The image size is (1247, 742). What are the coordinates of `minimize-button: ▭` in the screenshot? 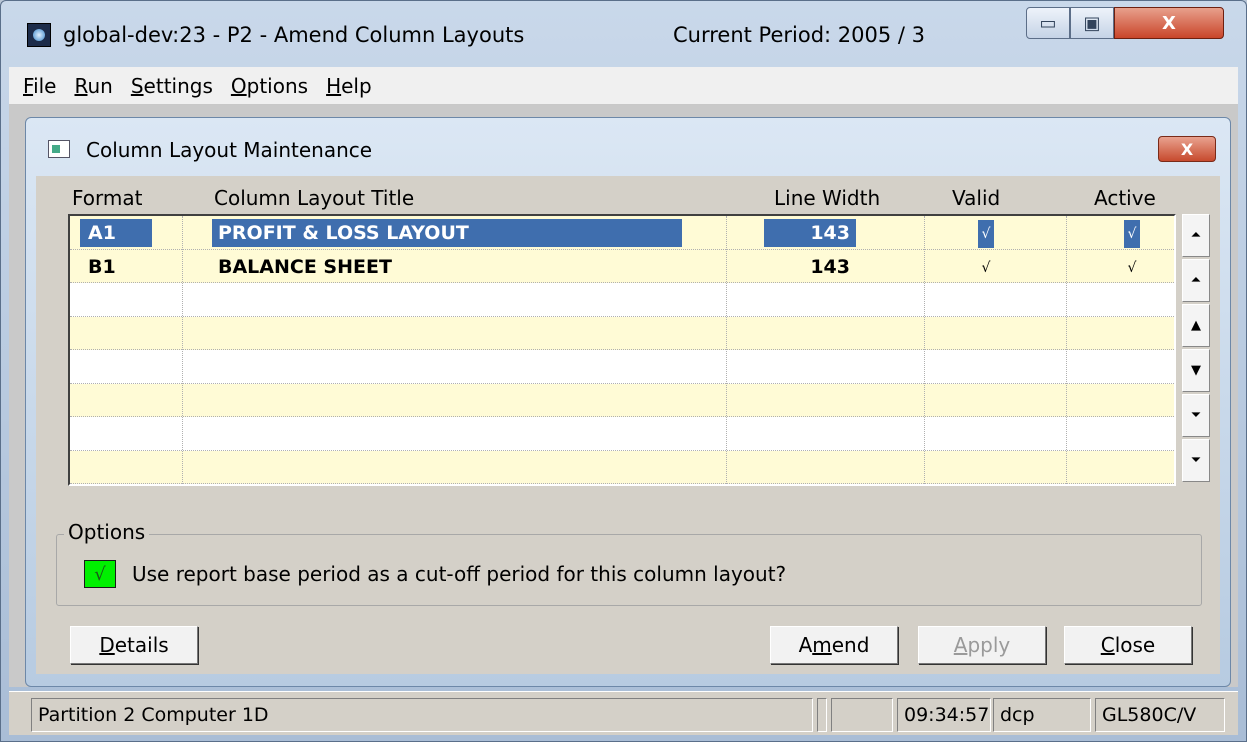 It's located at (1048, 23).